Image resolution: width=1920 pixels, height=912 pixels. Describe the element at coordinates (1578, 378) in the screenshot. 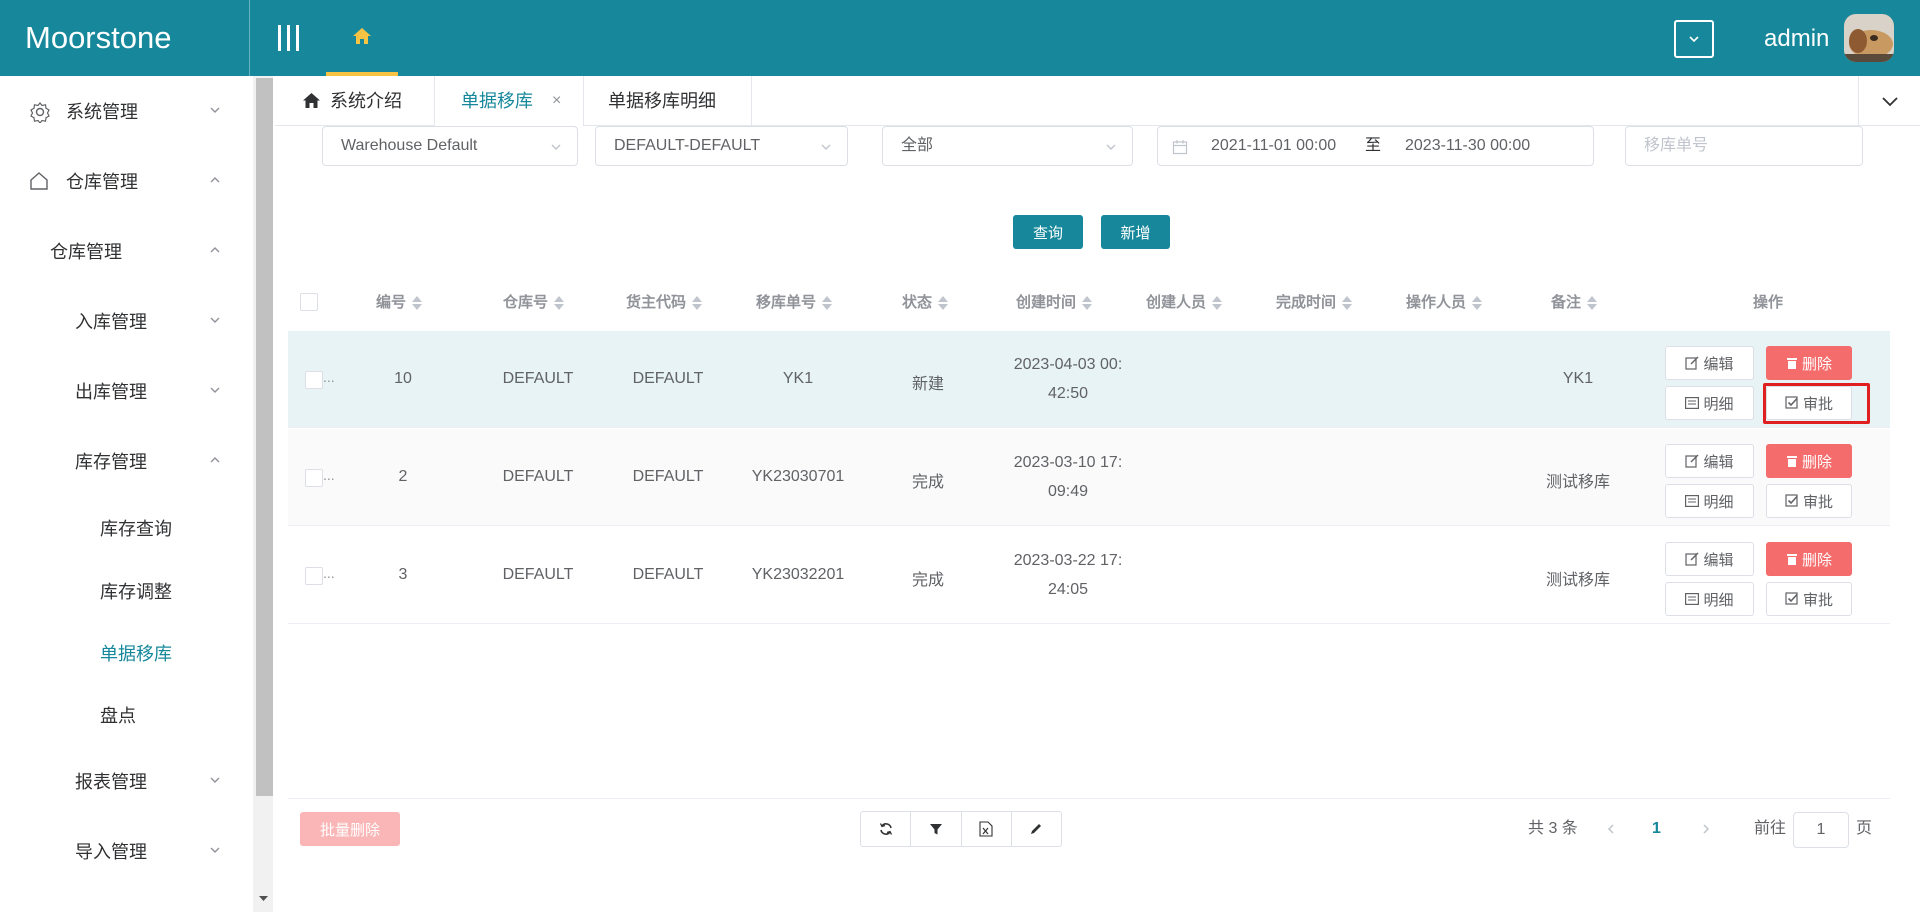

I see `cell-remark: YK1` at that location.